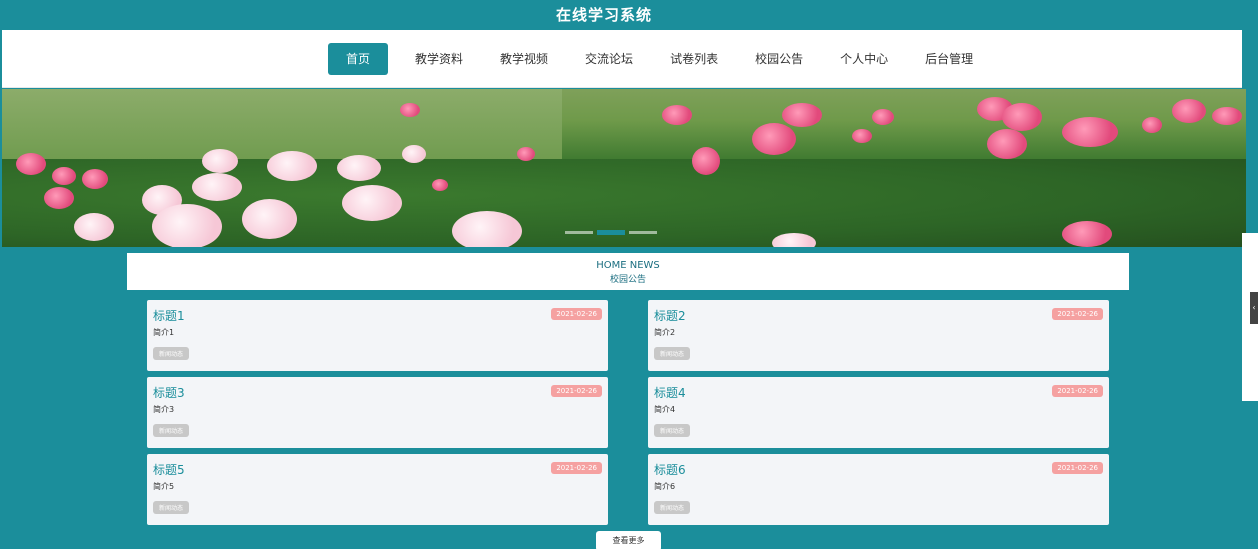 Image resolution: width=1258 pixels, height=549 pixels. Describe the element at coordinates (169, 392) in the screenshot. I see `news-title: 标题3` at that location.